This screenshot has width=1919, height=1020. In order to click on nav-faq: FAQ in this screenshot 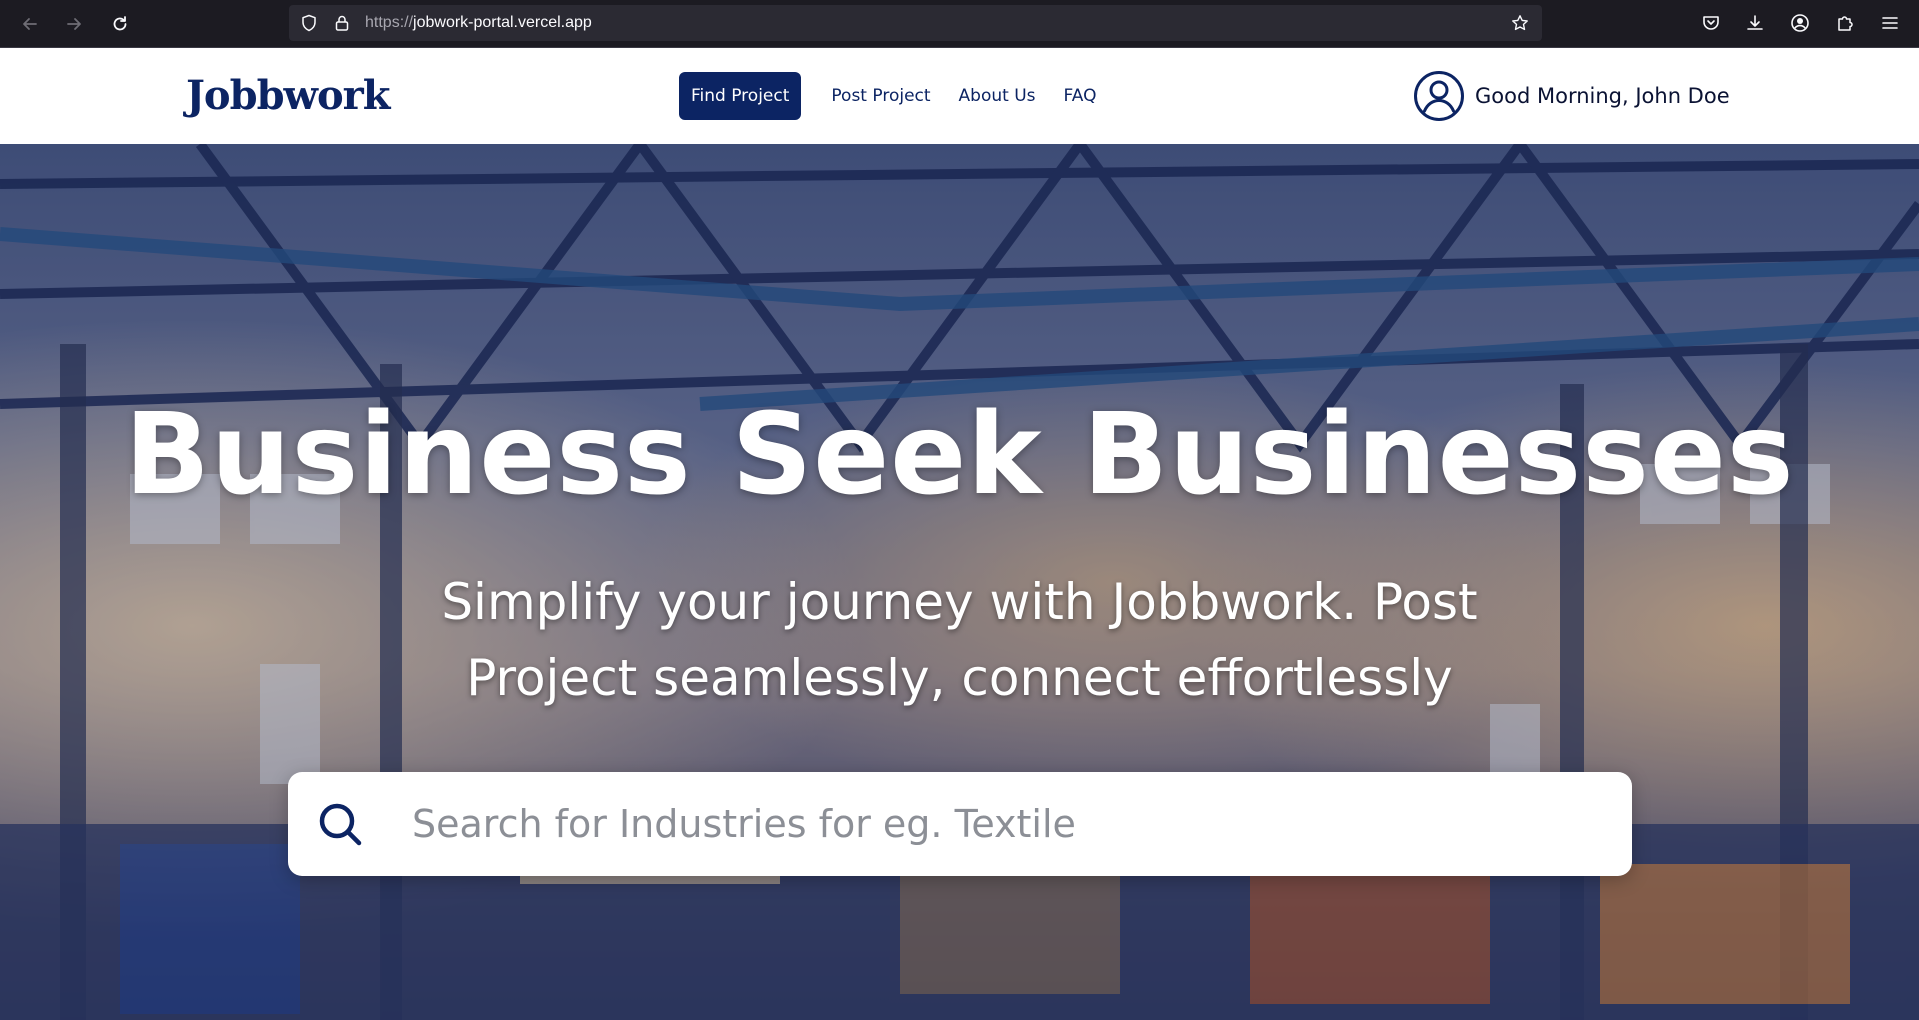, I will do `click(1080, 96)`.